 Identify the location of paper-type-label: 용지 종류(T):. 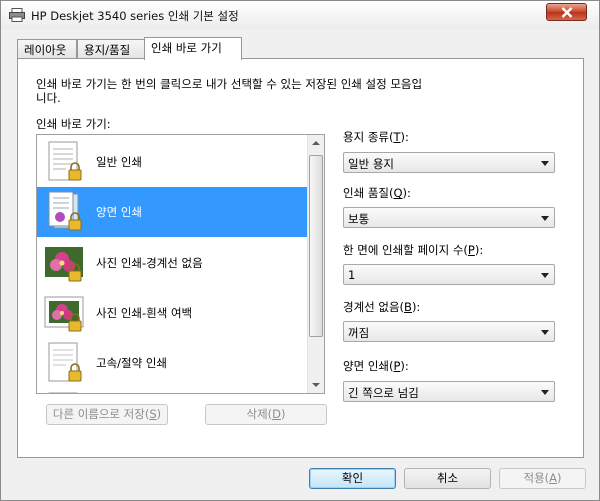
(376, 137).